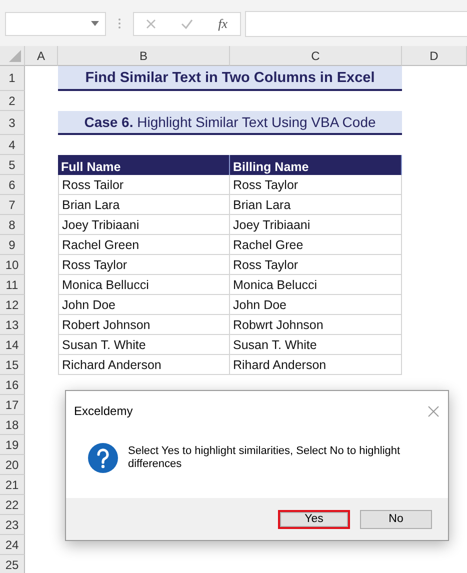 The width and height of the screenshot is (467, 573). I want to click on insert-function-button: fx, so click(223, 24).